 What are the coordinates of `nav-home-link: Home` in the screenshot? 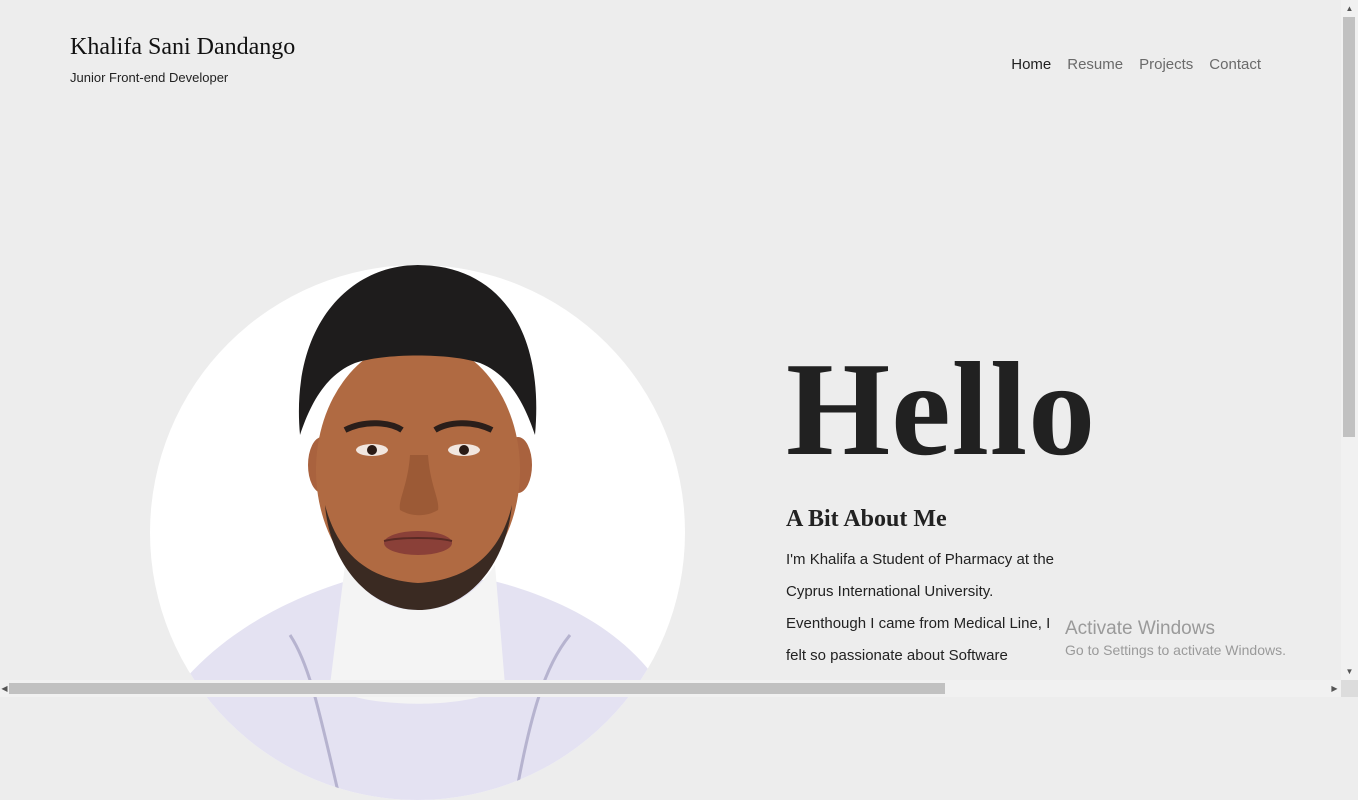 It's located at (1031, 64).